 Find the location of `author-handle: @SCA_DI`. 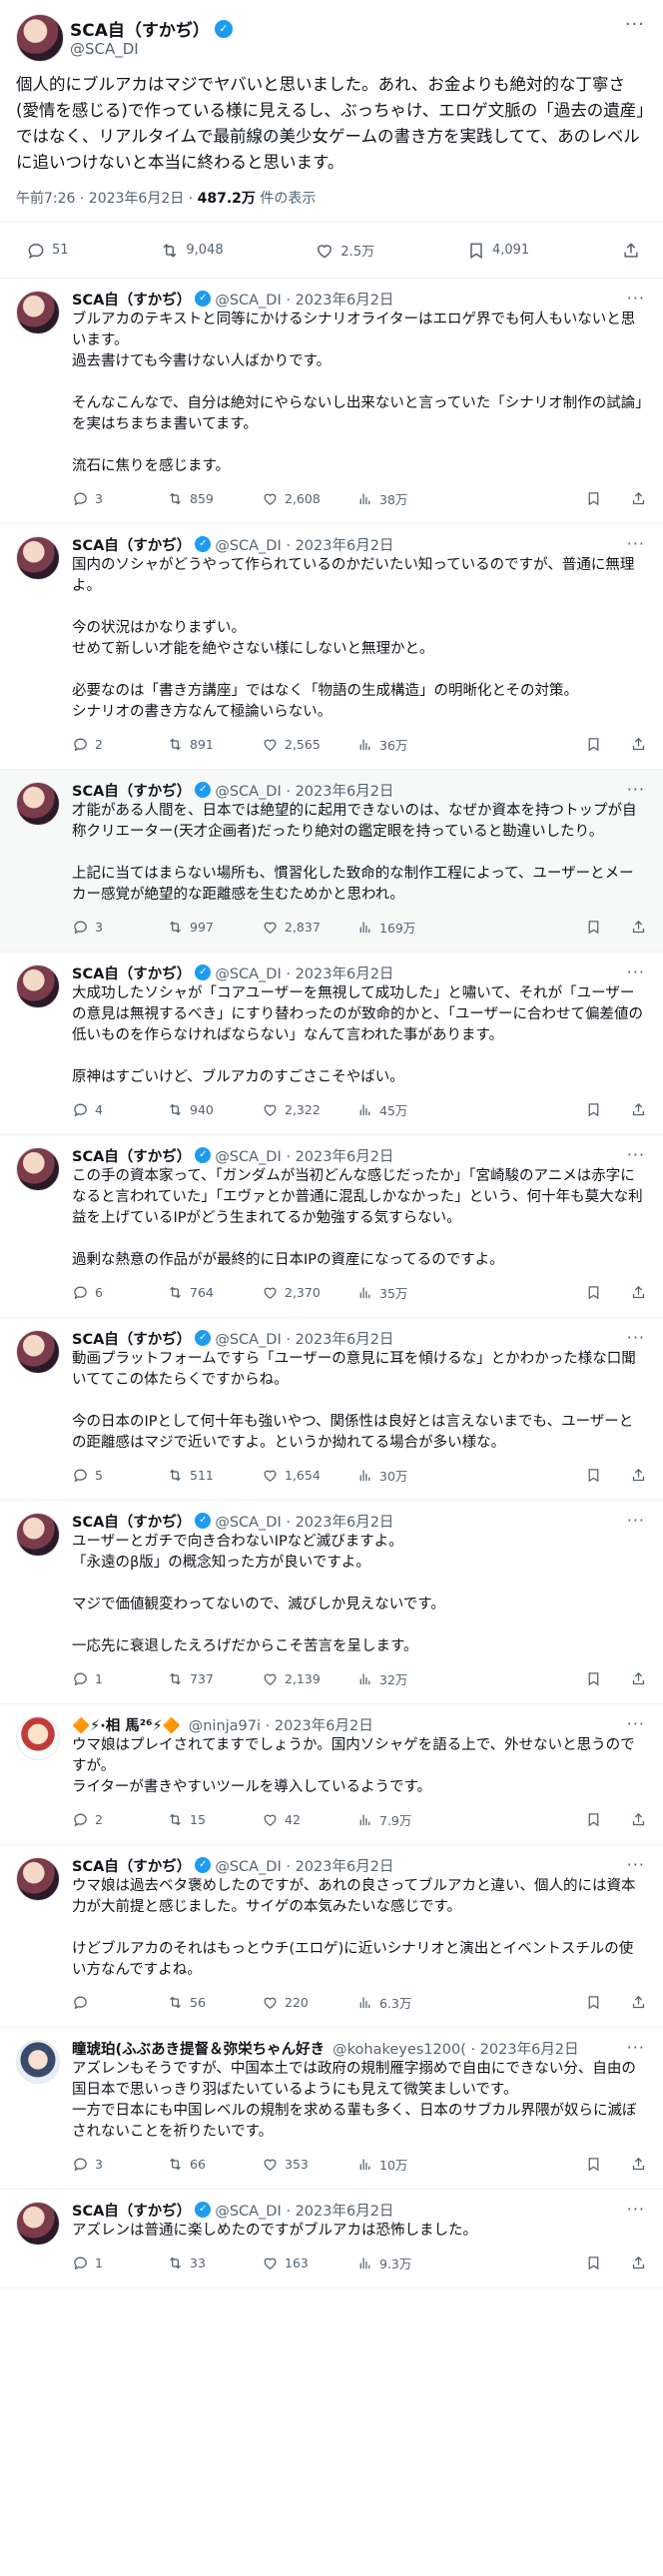

author-handle: @SCA_DI is located at coordinates (104, 49).